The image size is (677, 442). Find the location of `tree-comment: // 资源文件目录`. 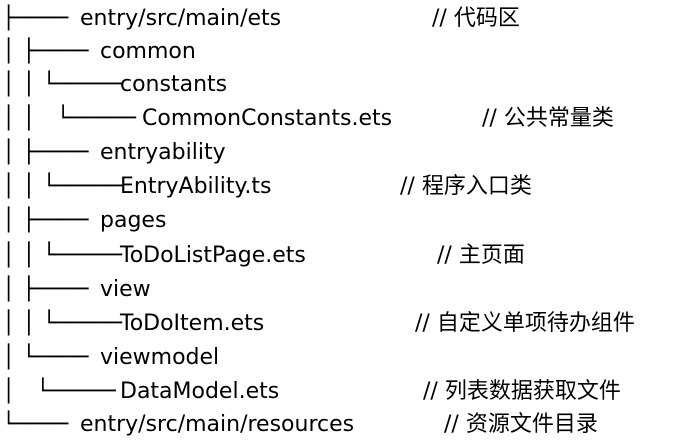

tree-comment: // 资源文件目录 is located at coordinates (521, 424).